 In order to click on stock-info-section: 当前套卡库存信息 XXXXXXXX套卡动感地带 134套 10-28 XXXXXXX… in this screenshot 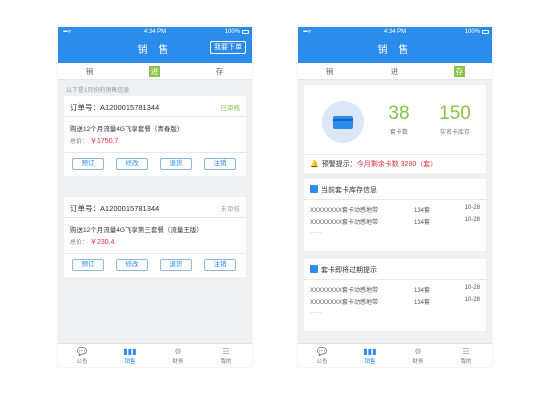, I will do `click(395, 215)`.